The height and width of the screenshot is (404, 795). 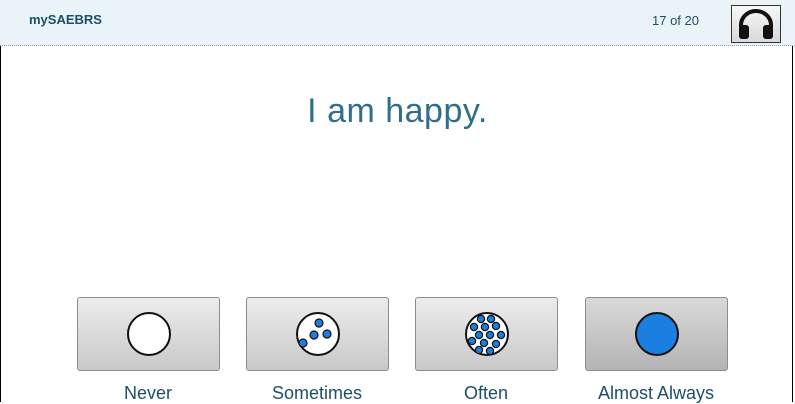 What do you see at coordinates (317, 393) in the screenshot?
I see `answer-sometimes-label: Sometimes` at bounding box center [317, 393].